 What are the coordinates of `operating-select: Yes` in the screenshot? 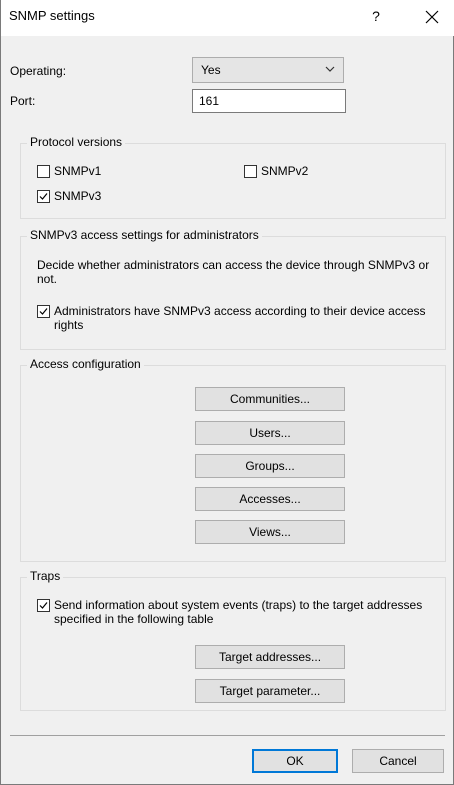 It's located at (268, 70).